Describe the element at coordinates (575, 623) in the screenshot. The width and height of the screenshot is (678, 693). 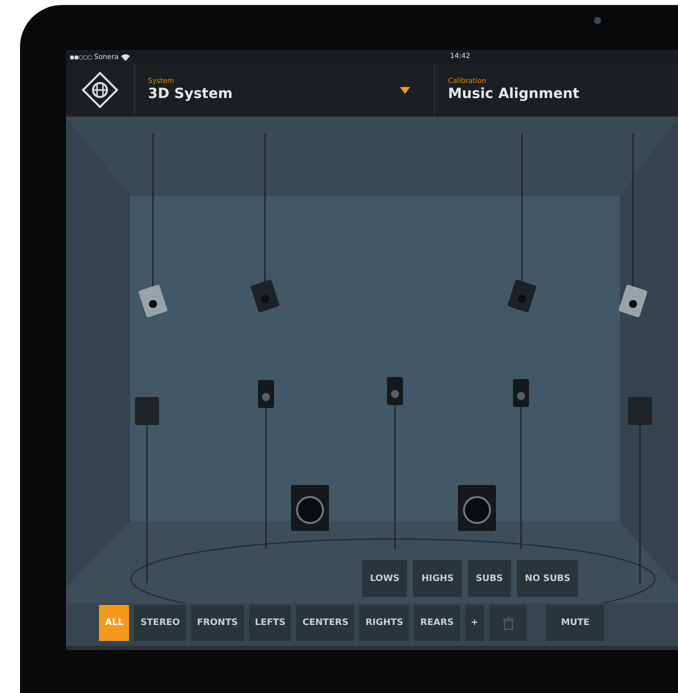
I see `mute-button: MUTE` at that location.